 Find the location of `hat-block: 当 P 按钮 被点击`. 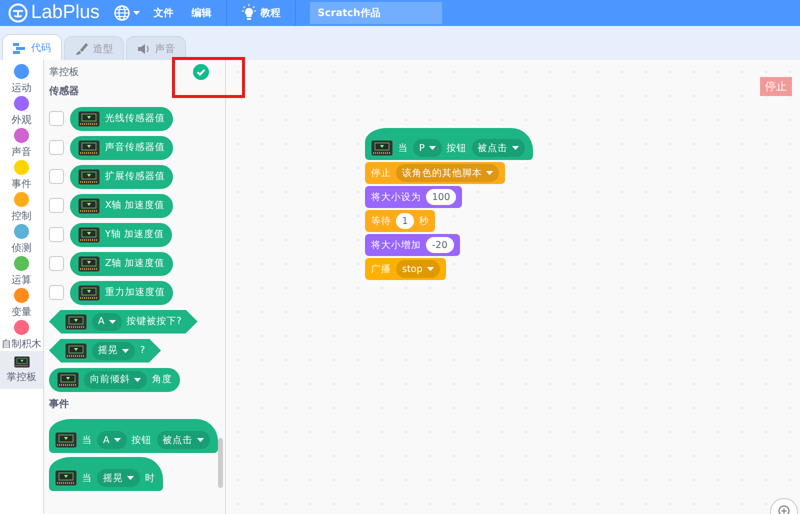

hat-block: 当 P 按钮 被点击 is located at coordinates (449, 144).